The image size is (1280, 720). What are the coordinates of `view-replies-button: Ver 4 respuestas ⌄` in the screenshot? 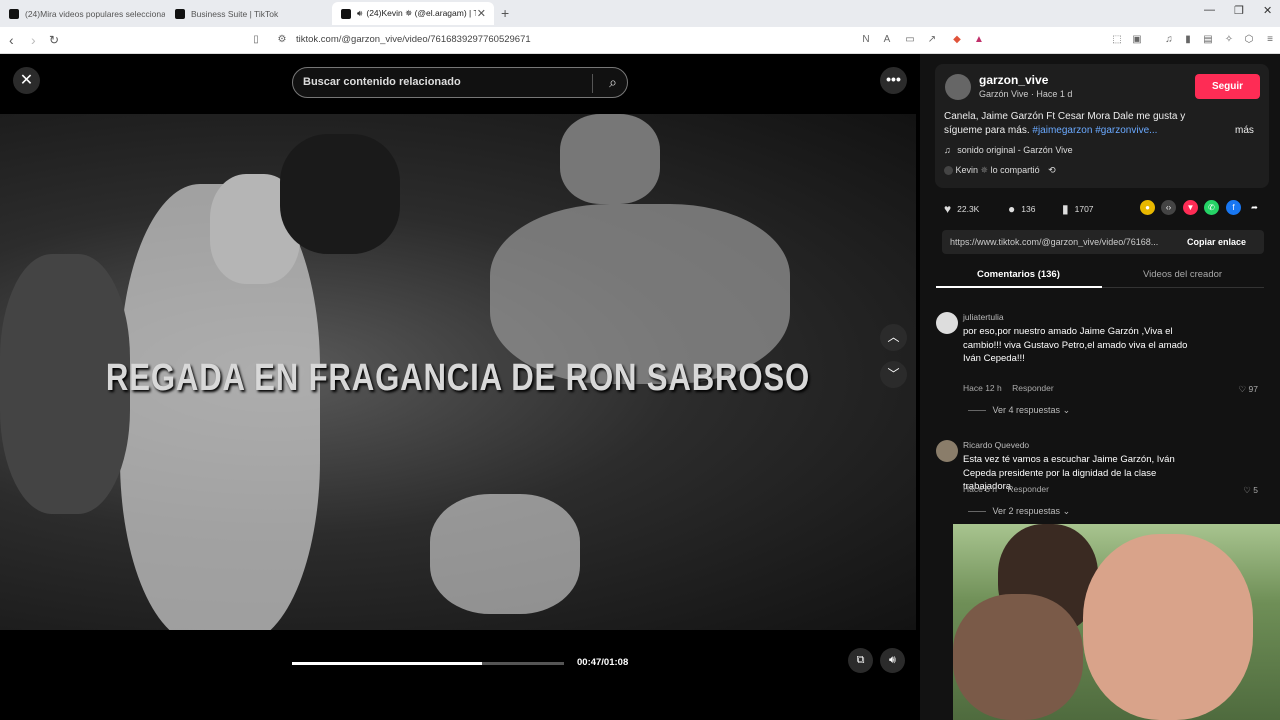 It's located at (1019, 410).